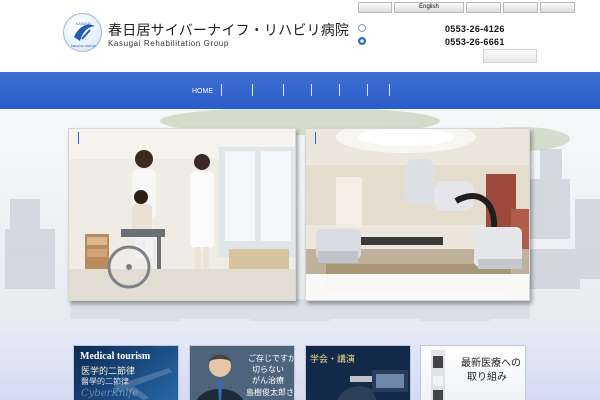  I want to click on nav-item-home: HOME, so click(202, 91).